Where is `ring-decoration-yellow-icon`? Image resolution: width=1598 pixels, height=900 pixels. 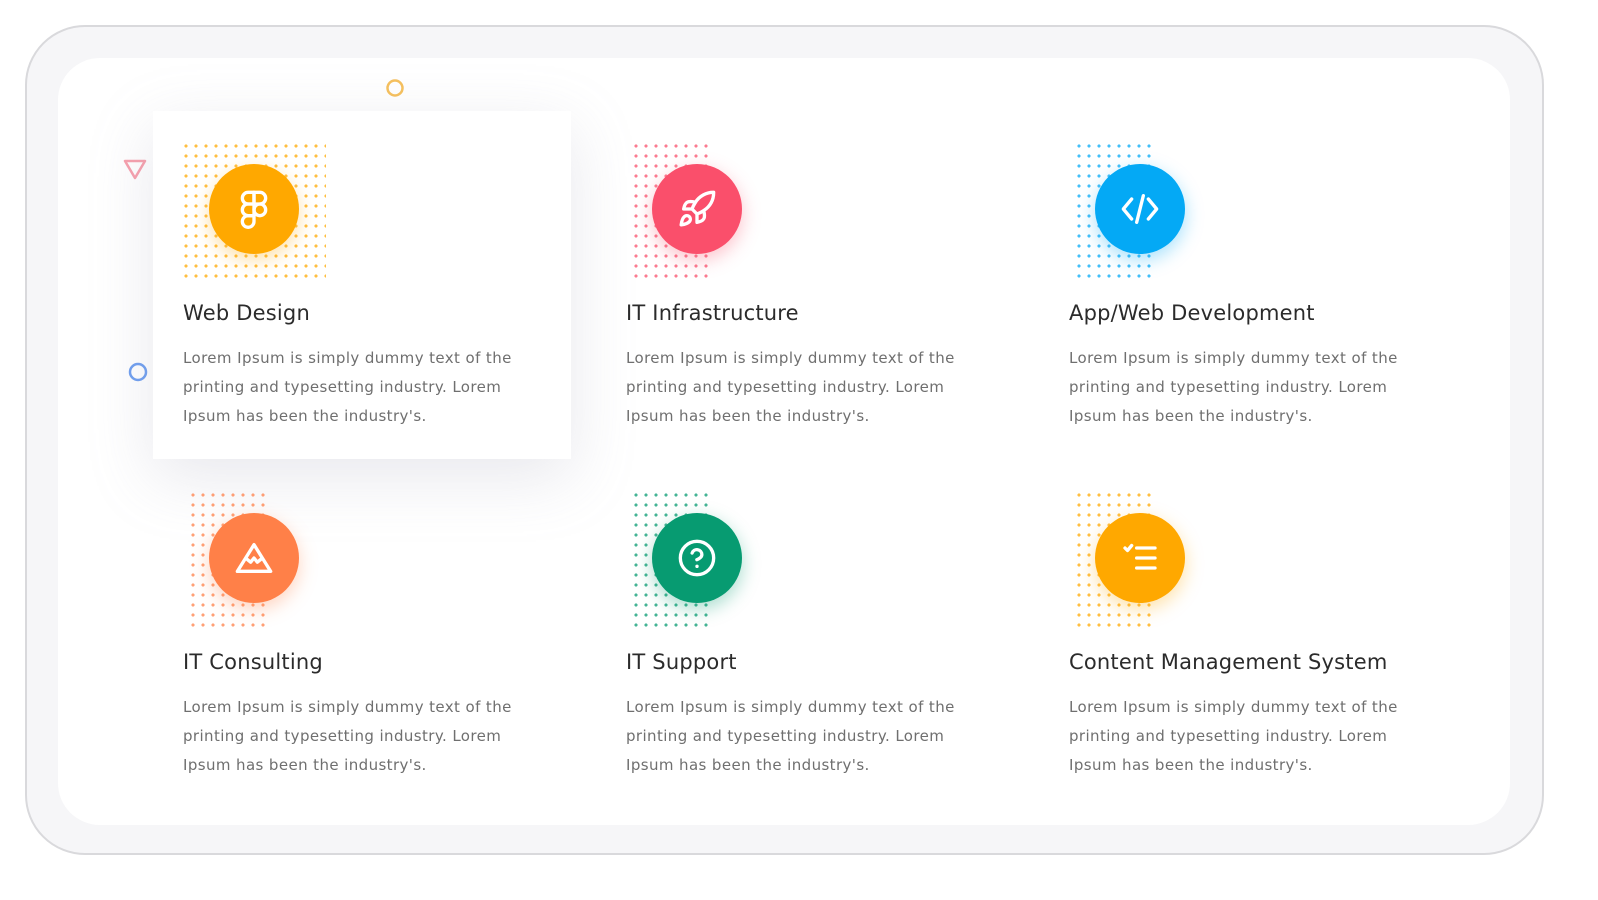 ring-decoration-yellow-icon is located at coordinates (395, 88).